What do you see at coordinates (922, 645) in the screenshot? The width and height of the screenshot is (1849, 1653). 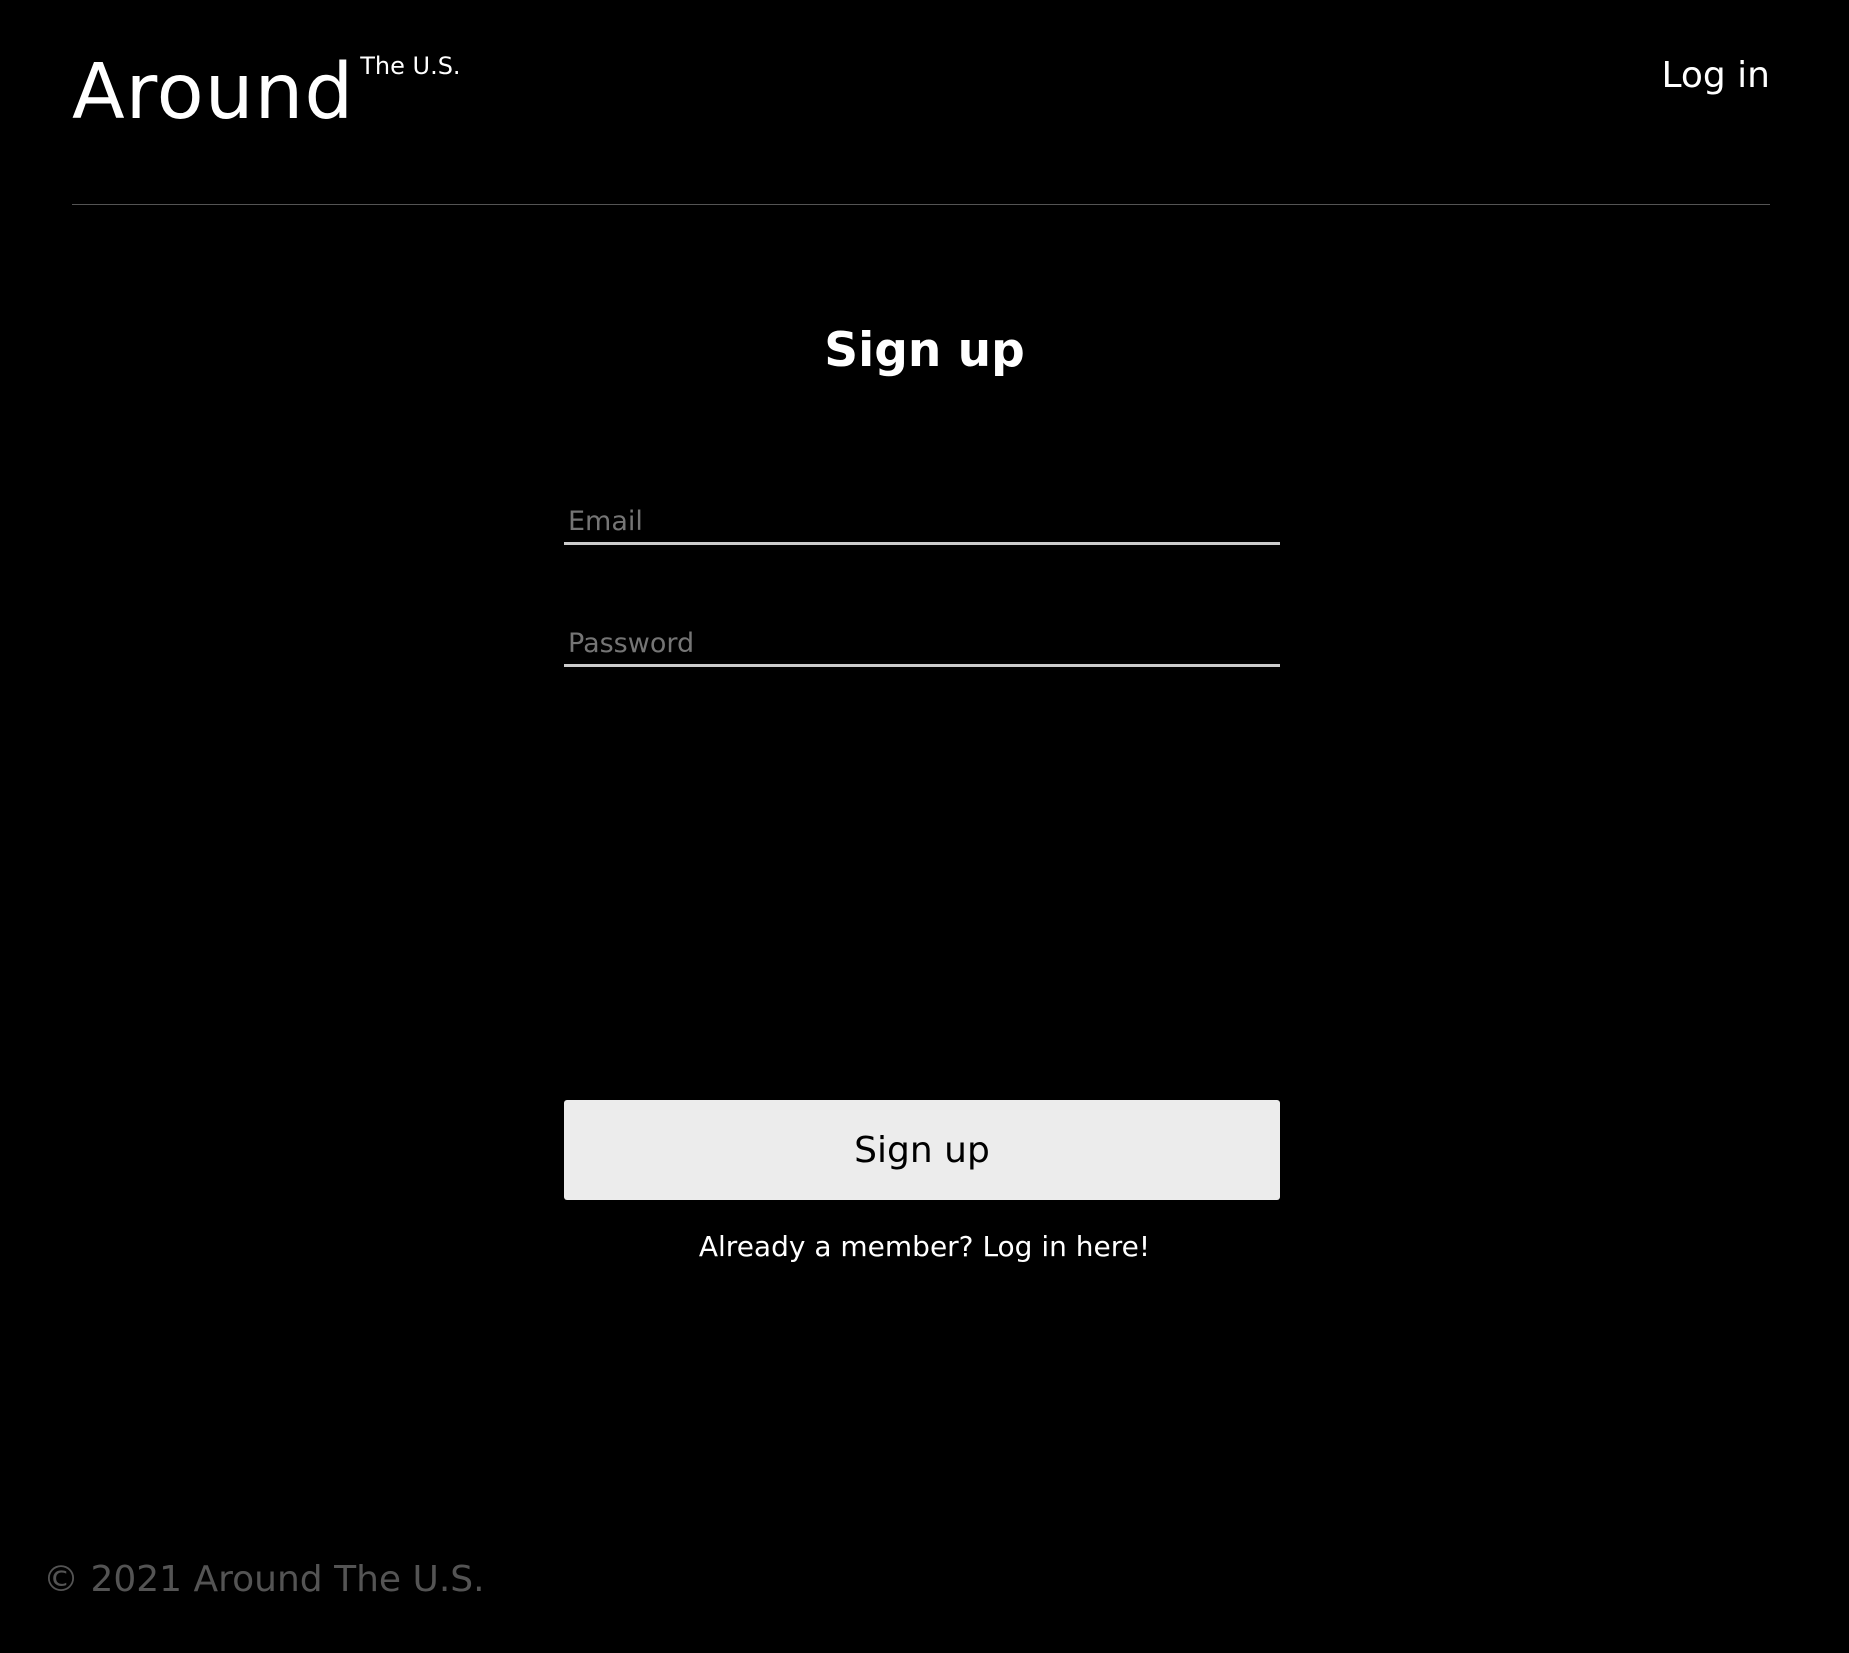 I see `password-field` at bounding box center [922, 645].